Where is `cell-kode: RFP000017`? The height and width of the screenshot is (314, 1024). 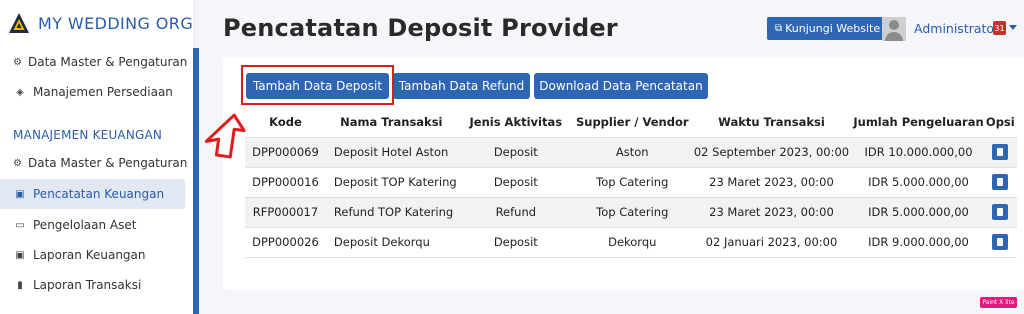 cell-kode: RFP000017 is located at coordinates (285, 212).